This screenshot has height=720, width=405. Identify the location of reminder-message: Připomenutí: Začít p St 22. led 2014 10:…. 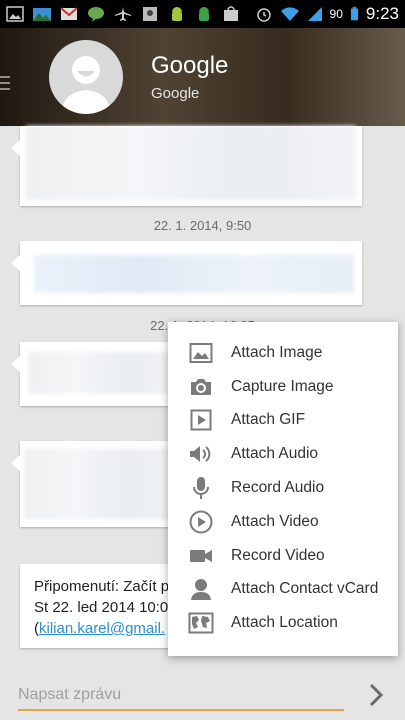
(100, 606).